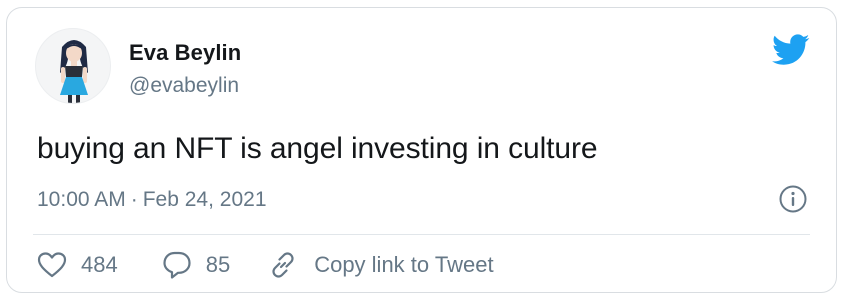 This screenshot has width=845, height=302. What do you see at coordinates (793, 199) in the screenshot?
I see `info-icon` at bounding box center [793, 199].